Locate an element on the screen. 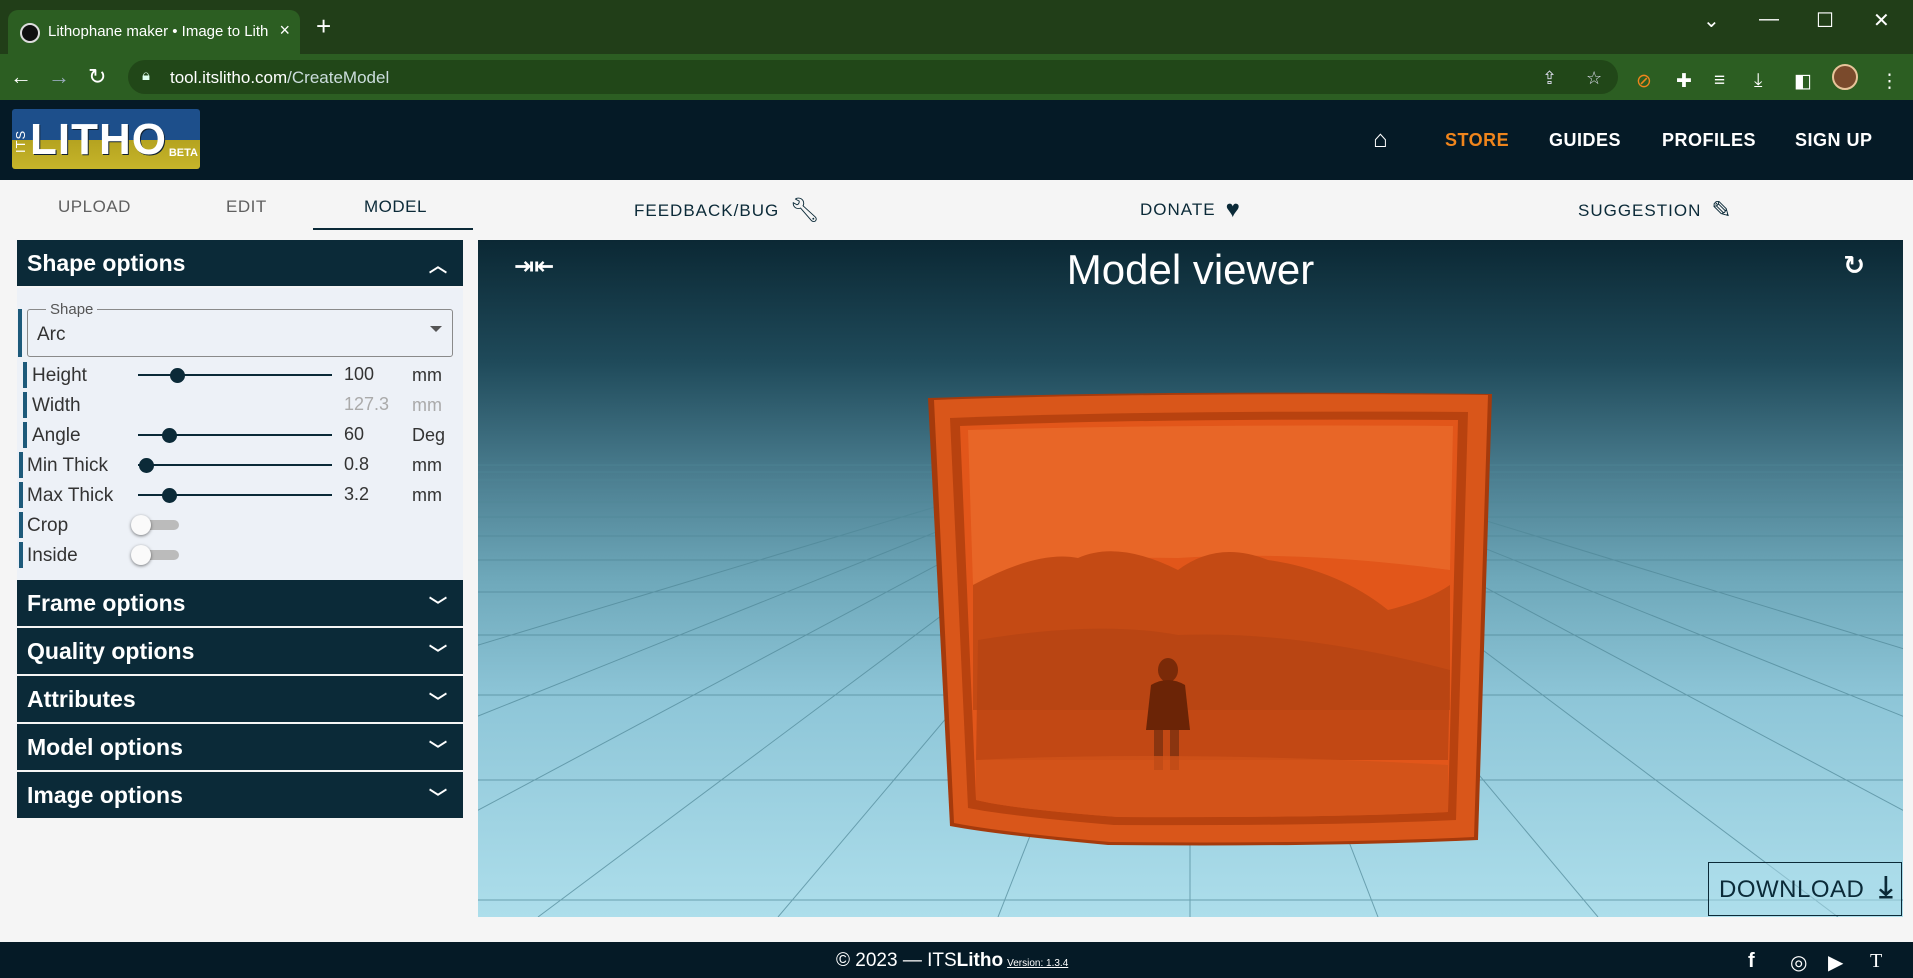 The height and width of the screenshot is (978, 1913). width-row: Width 127.3 mm is located at coordinates (240, 405).